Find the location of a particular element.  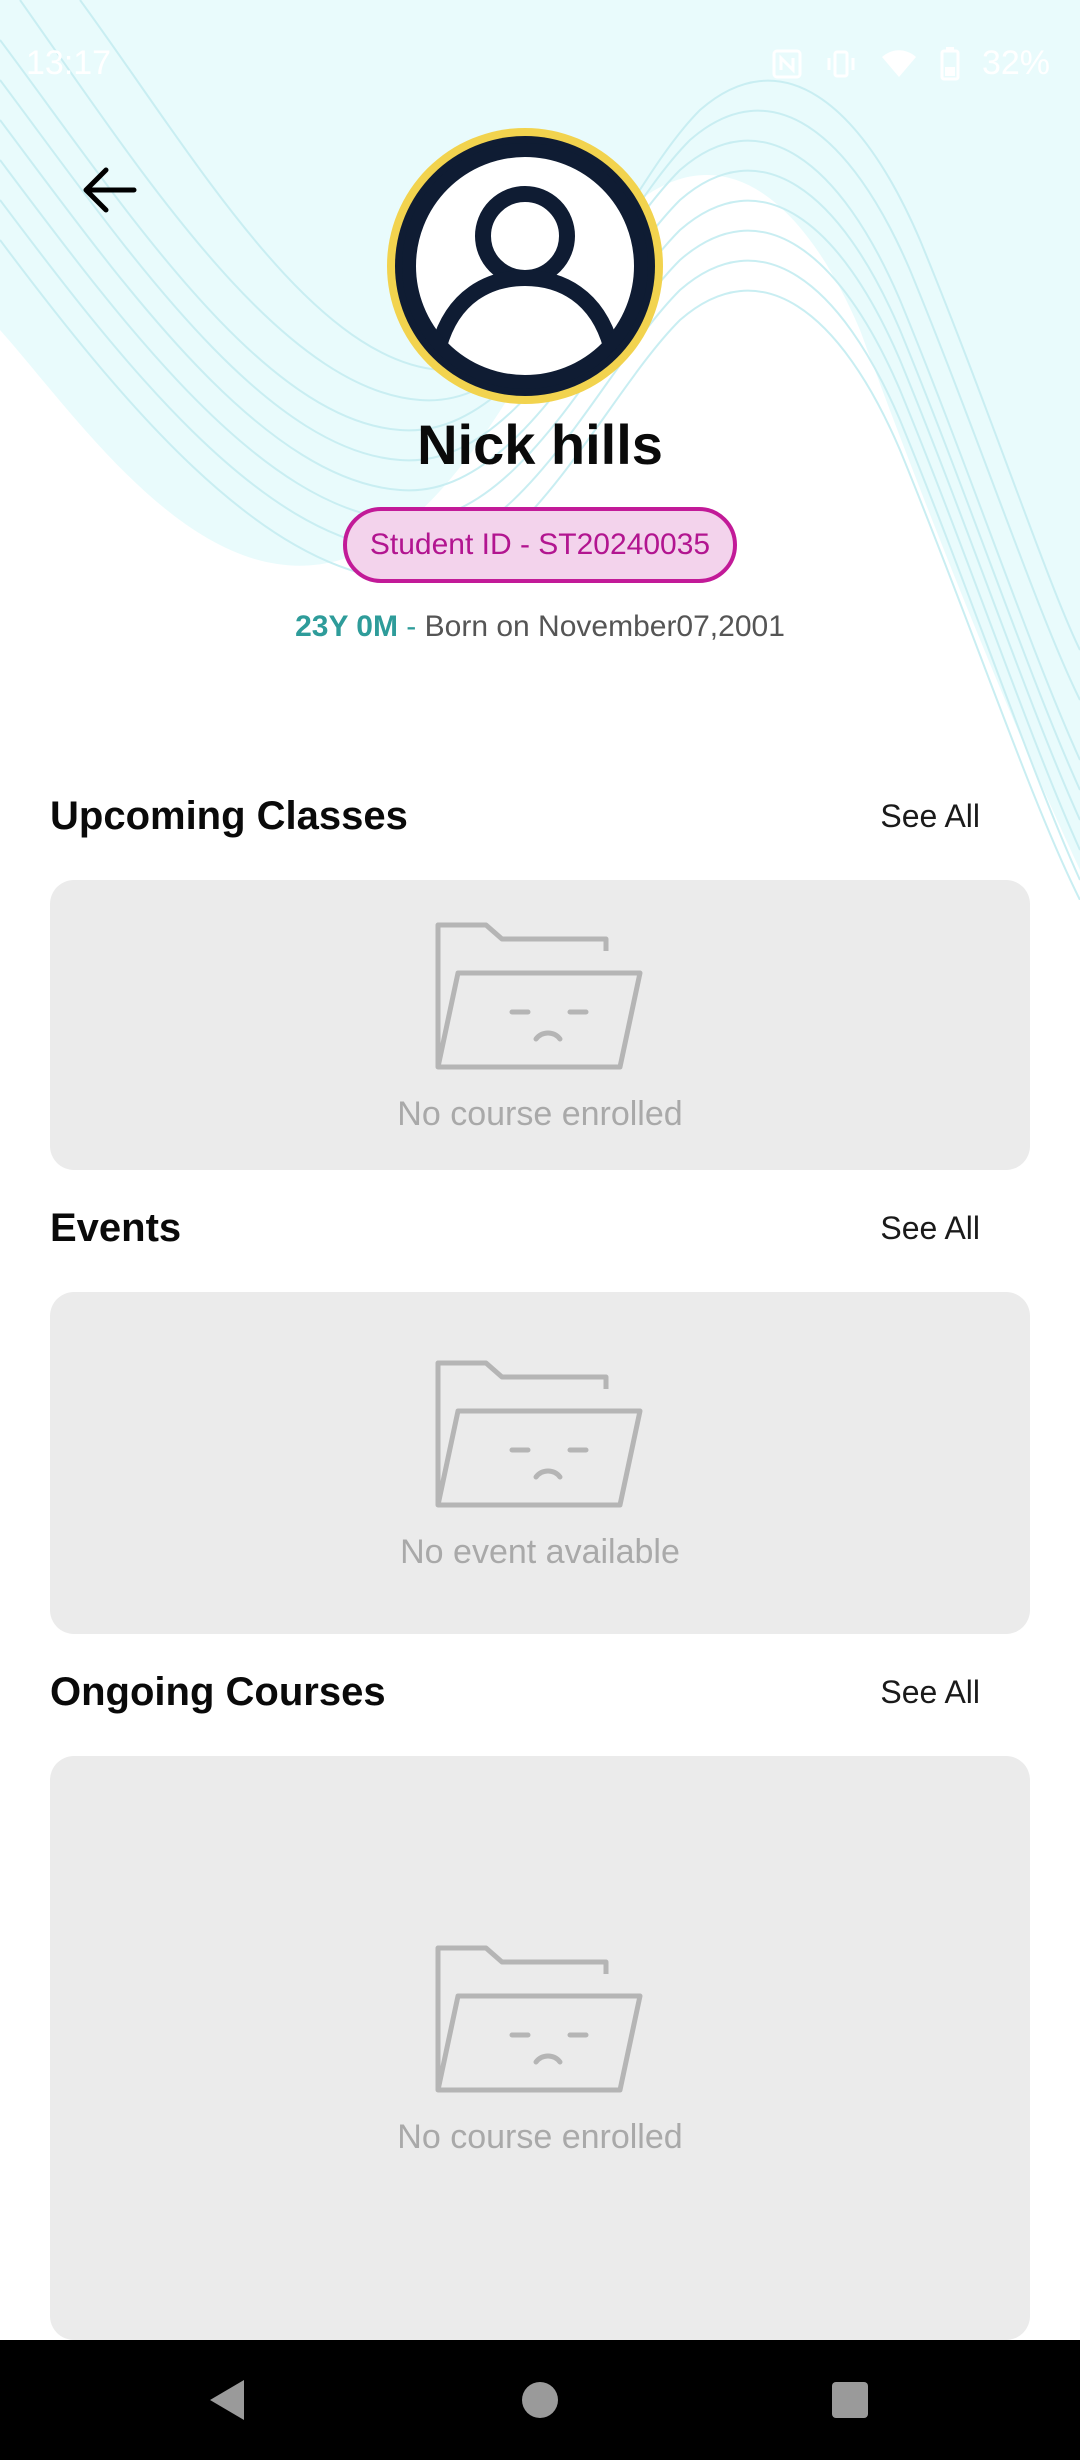

ongoing-courses-empty-text: No course enrolled is located at coordinates (540, 2136).